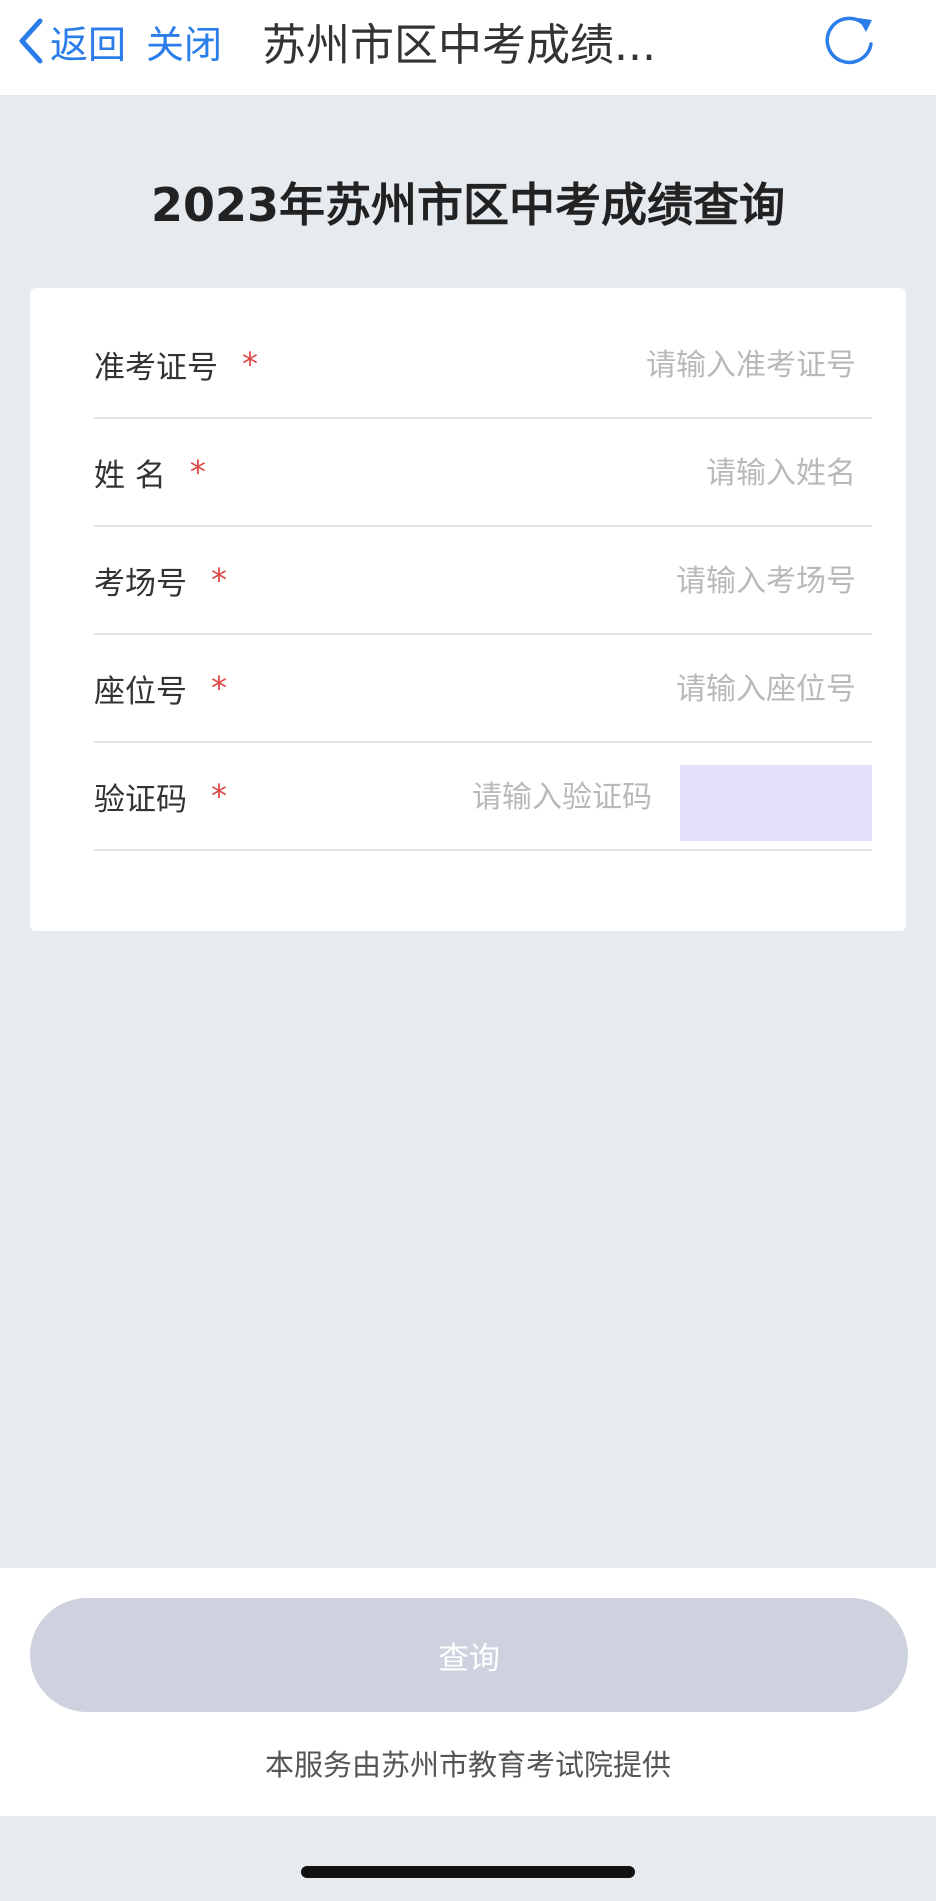 Image resolution: width=936 pixels, height=1901 pixels. Describe the element at coordinates (130, 475) in the screenshot. I see `name-label: 姓 名` at that location.